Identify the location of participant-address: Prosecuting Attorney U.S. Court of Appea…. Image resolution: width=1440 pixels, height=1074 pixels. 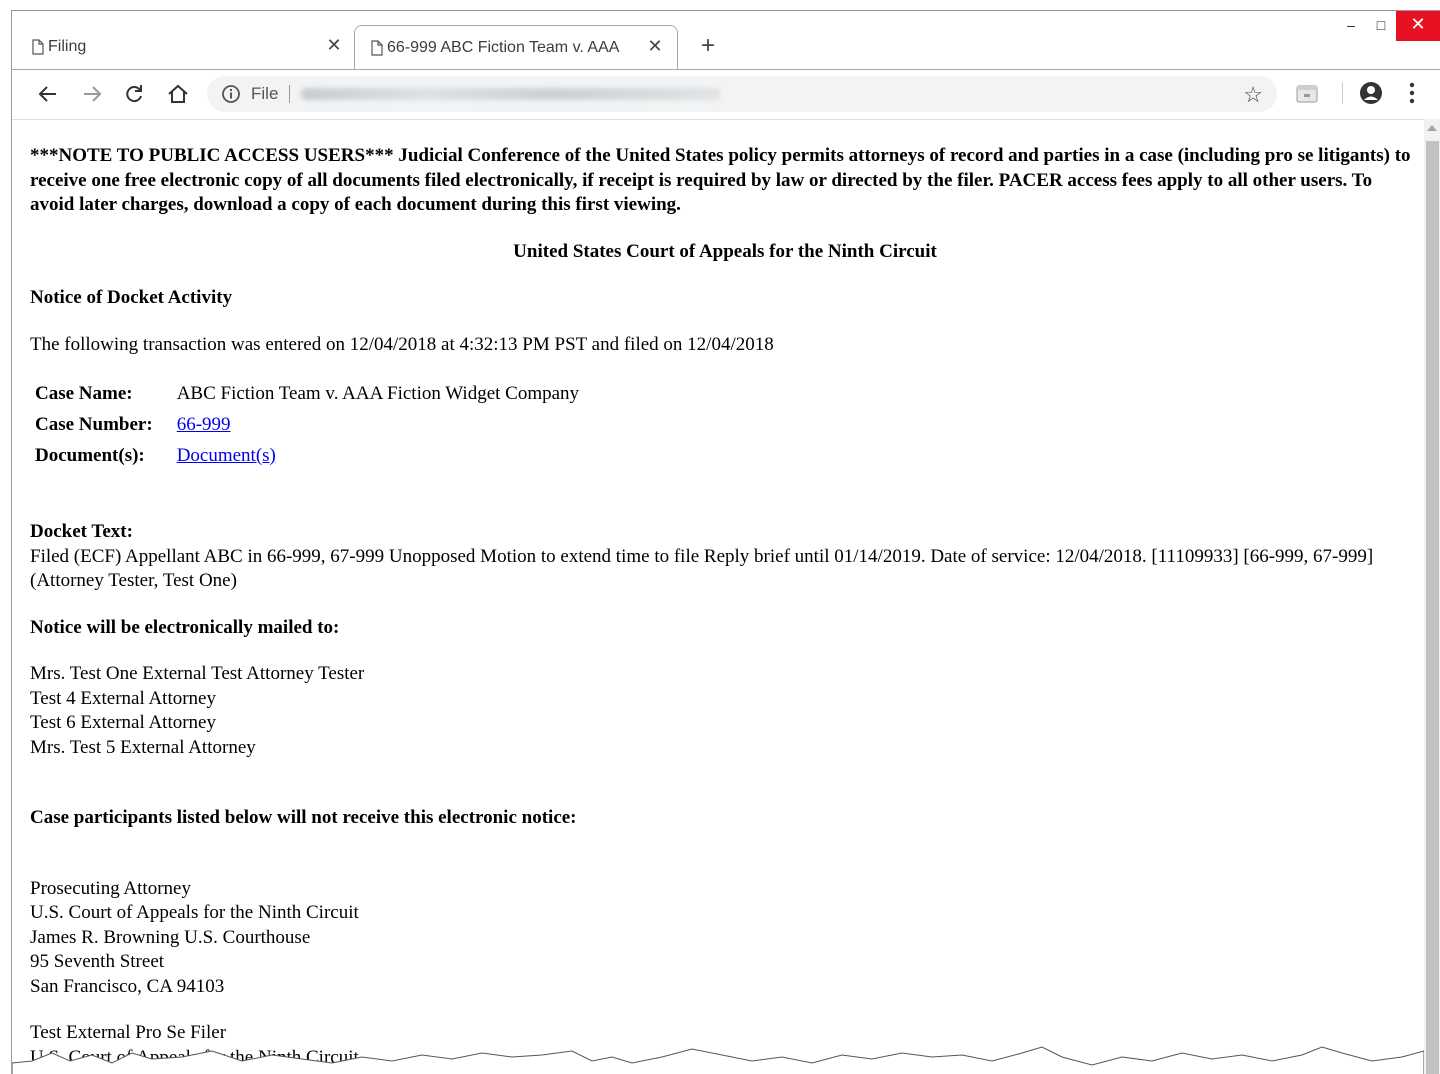
(725, 938).